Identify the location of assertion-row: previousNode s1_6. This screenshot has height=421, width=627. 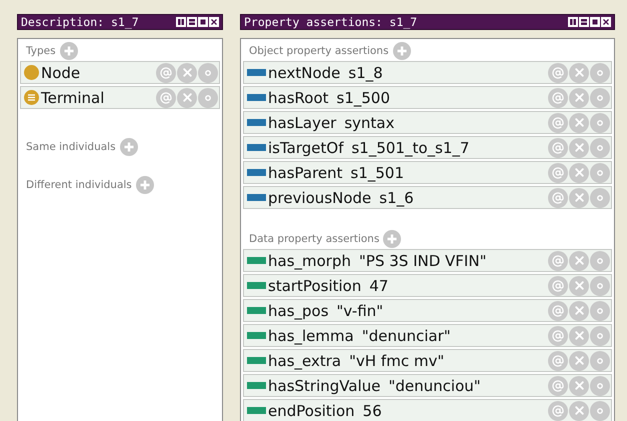
(427, 197).